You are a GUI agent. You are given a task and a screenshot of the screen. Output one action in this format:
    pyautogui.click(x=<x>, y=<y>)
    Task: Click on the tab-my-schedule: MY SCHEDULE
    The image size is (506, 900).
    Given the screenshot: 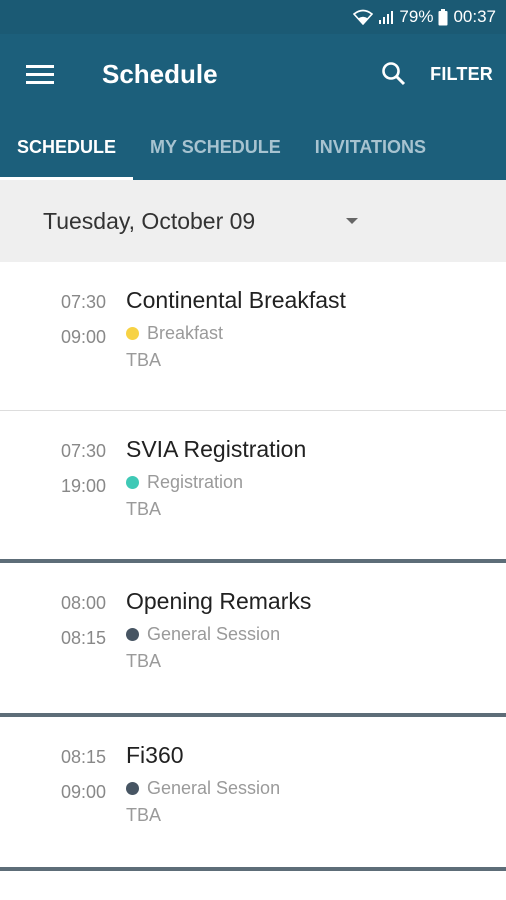 What is the action you would take?
    pyautogui.click(x=215, y=147)
    